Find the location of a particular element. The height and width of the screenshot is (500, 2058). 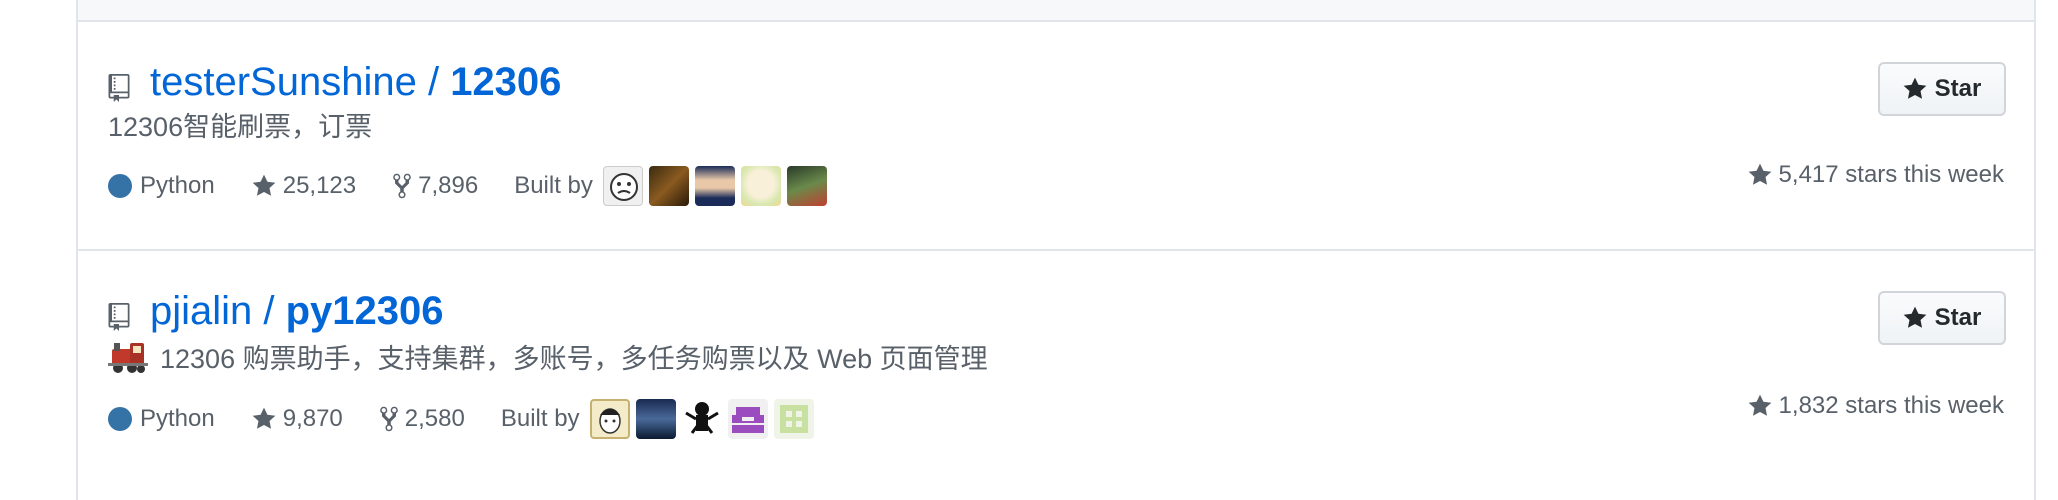

repo-description-text: 12306 购票助手，支持集群，多账号，多任务购票以及 Web 页面管理 is located at coordinates (574, 359).